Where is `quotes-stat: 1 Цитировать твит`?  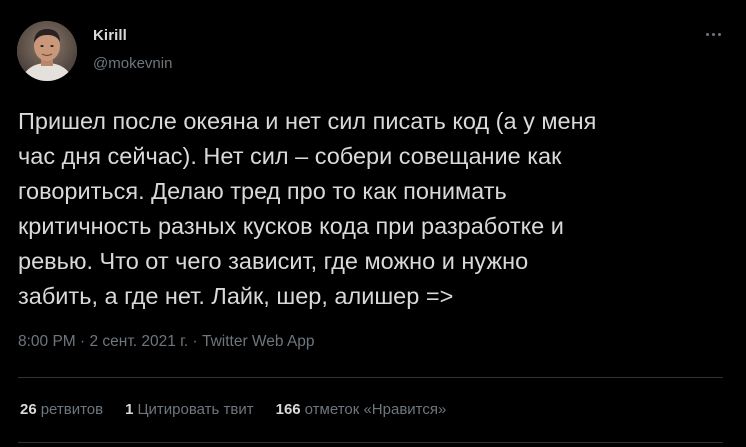
quotes-stat: 1 Цитировать твит is located at coordinates (189, 409).